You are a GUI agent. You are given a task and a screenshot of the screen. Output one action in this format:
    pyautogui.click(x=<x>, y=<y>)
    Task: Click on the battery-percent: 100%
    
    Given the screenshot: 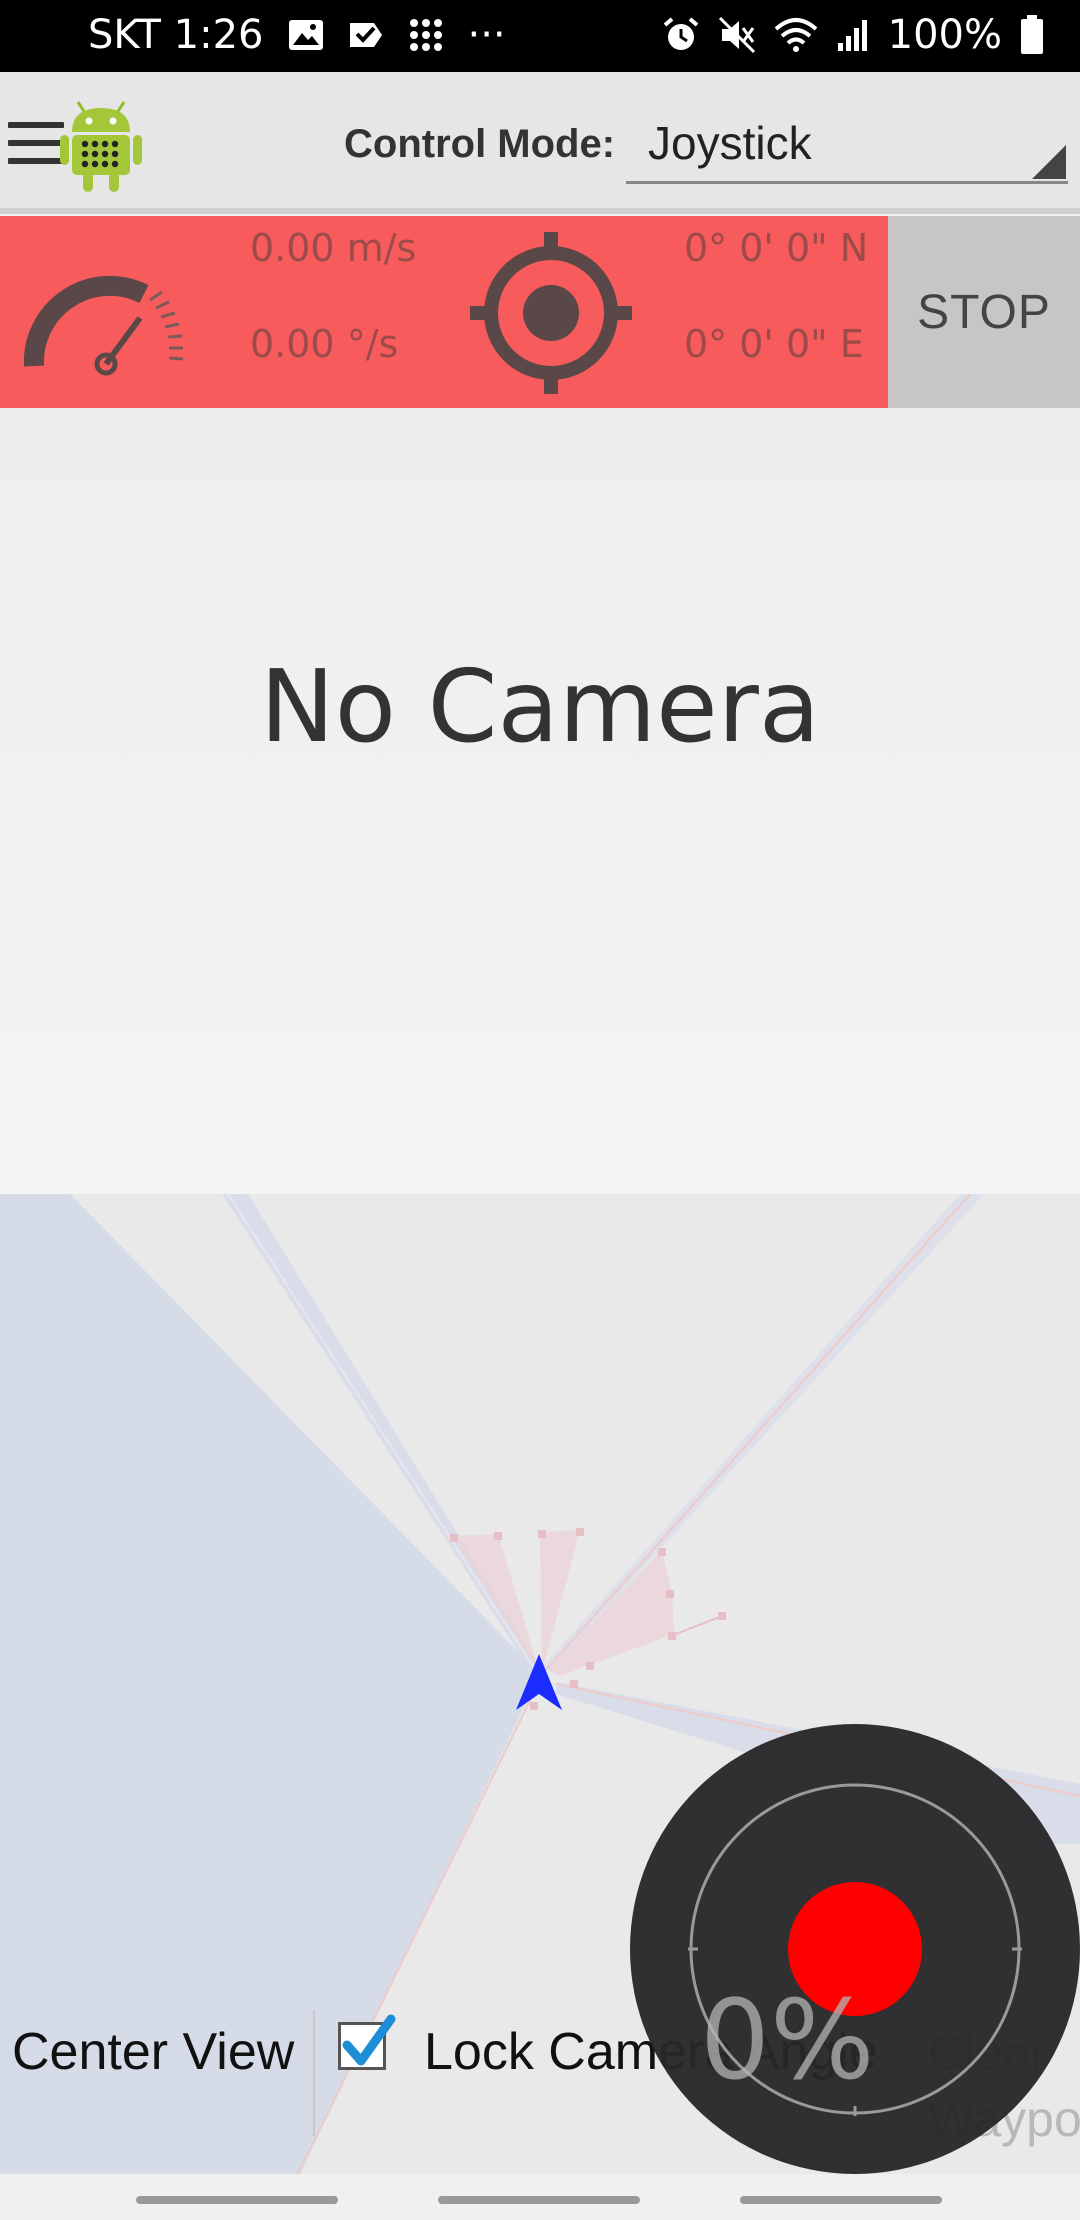 What is the action you would take?
    pyautogui.click(x=944, y=35)
    